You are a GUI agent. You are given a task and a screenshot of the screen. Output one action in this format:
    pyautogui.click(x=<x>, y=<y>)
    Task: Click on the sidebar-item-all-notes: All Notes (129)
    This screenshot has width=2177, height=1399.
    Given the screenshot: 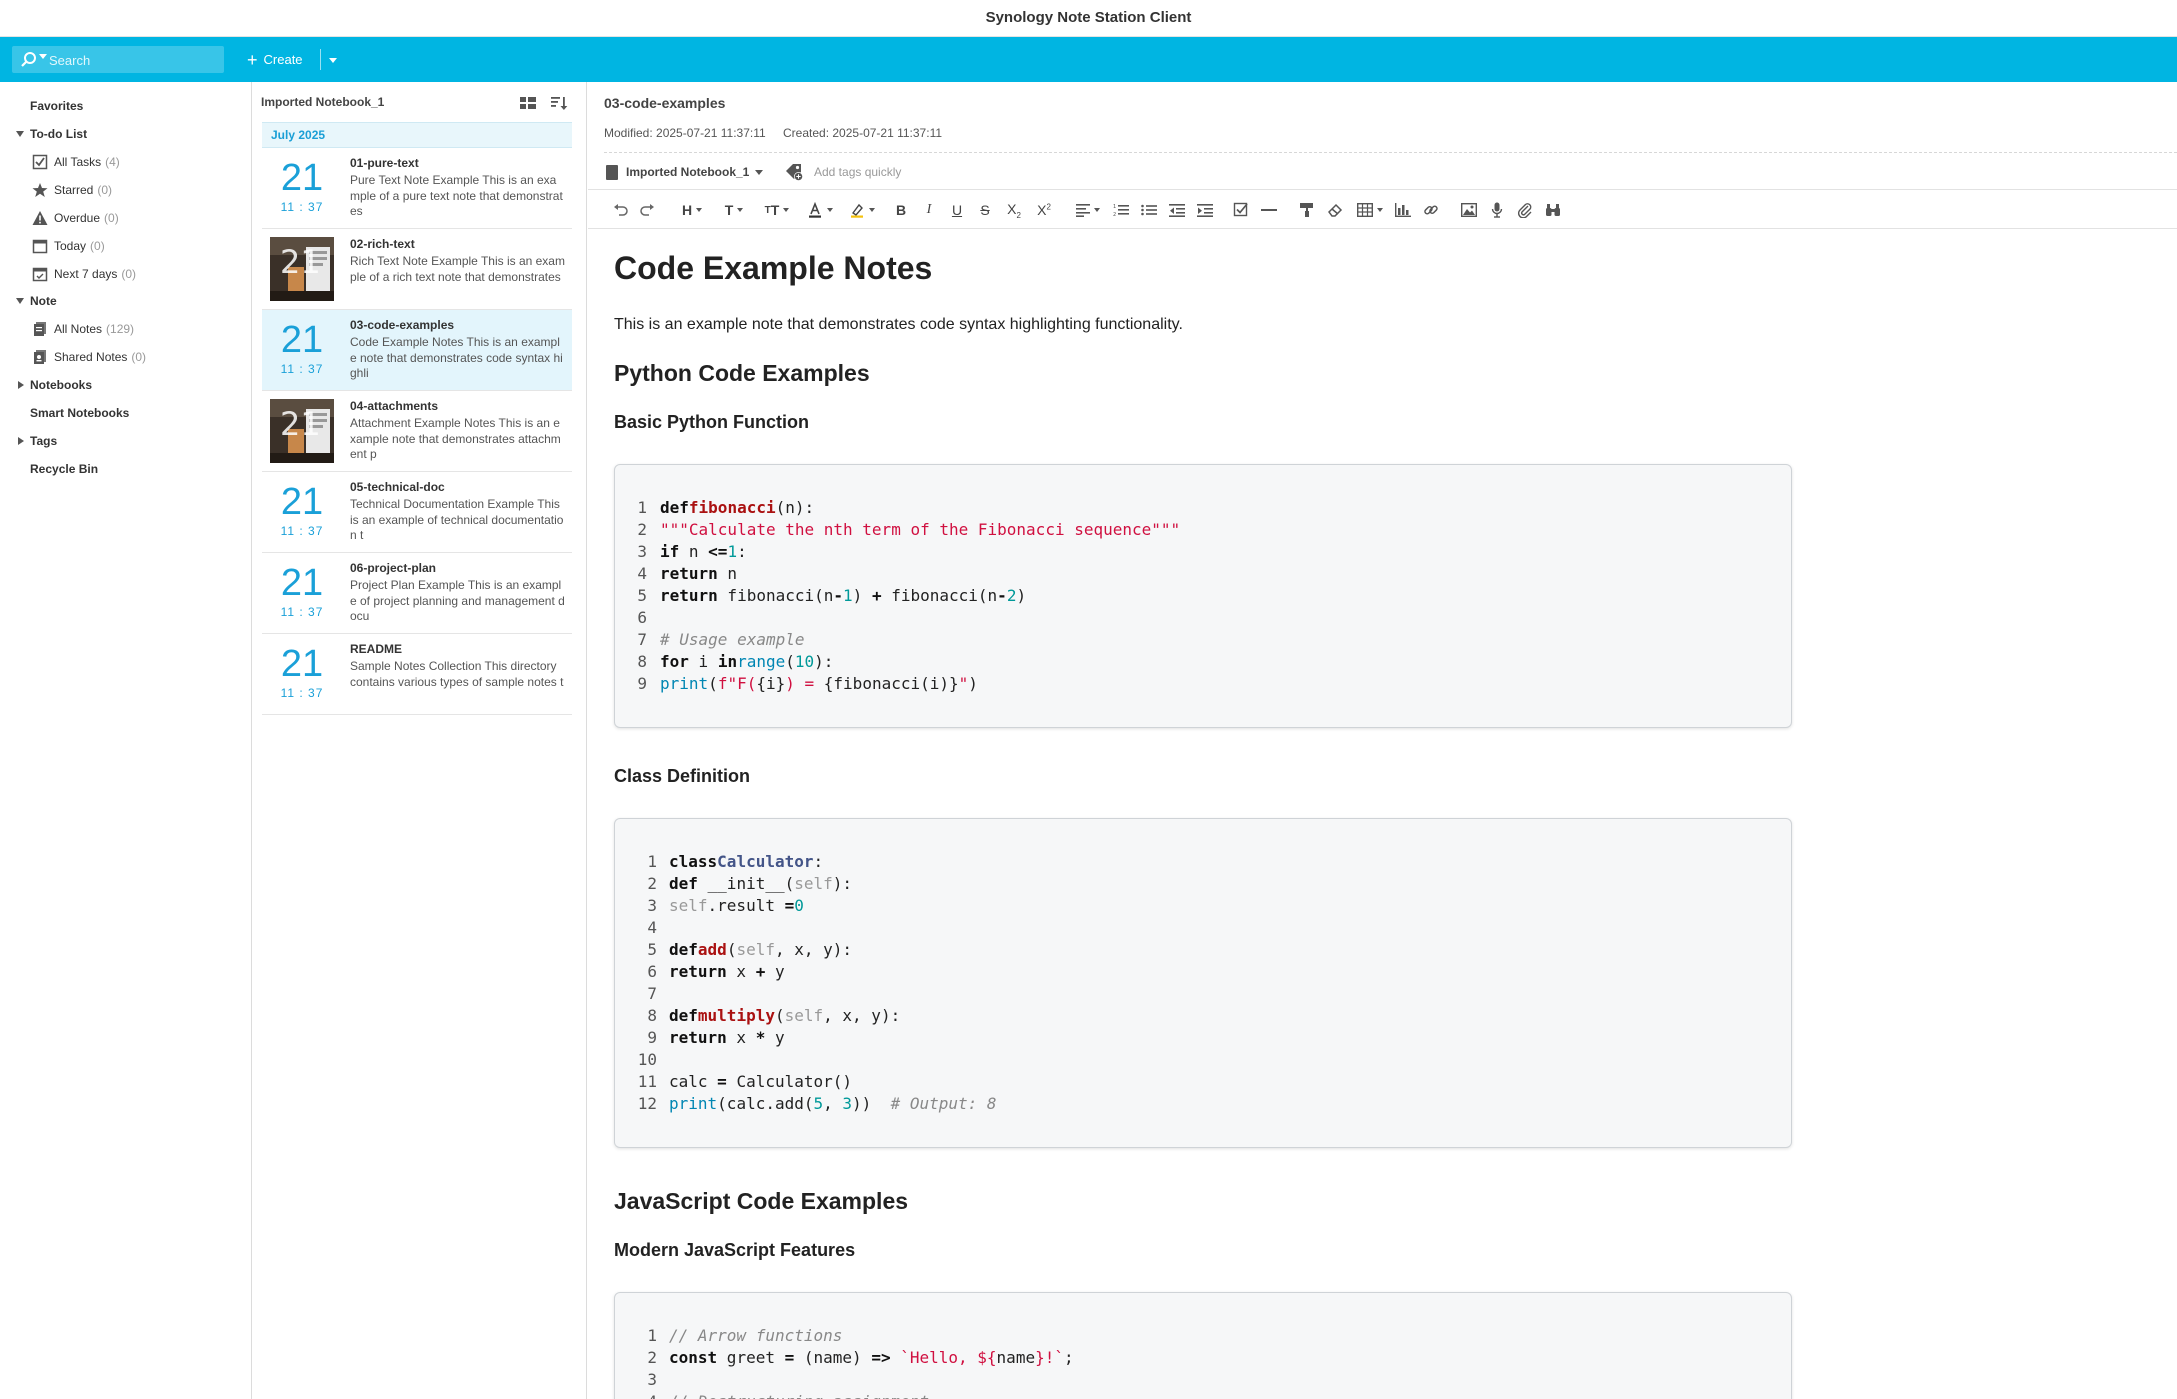 What is the action you would take?
    pyautogui.click(x=83, y=329)
    